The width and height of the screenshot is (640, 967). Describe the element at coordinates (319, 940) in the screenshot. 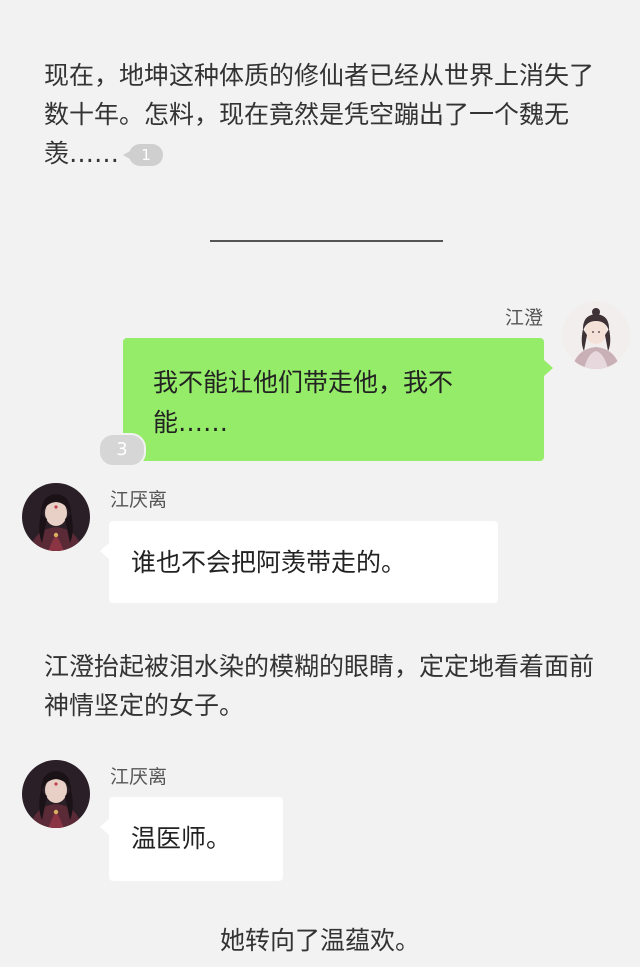

I see `story-paragraph-3: 她转向了温蕴欢。` at that location.